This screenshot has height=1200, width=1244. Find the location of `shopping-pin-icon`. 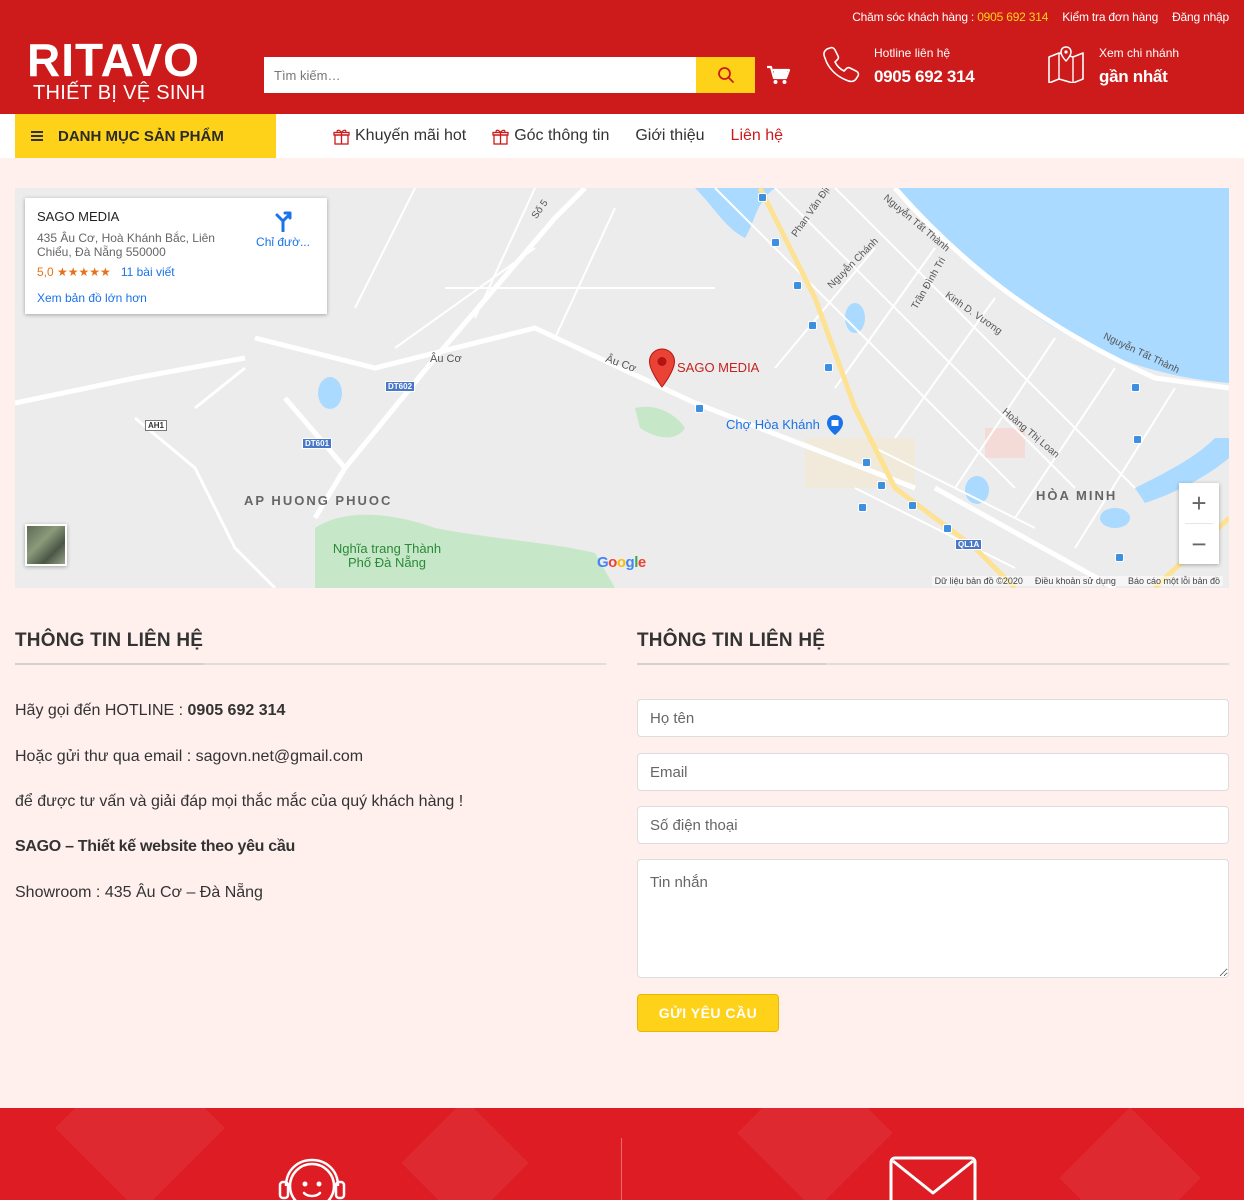

shopping-pin-icon is located at coordinates (835, 425).